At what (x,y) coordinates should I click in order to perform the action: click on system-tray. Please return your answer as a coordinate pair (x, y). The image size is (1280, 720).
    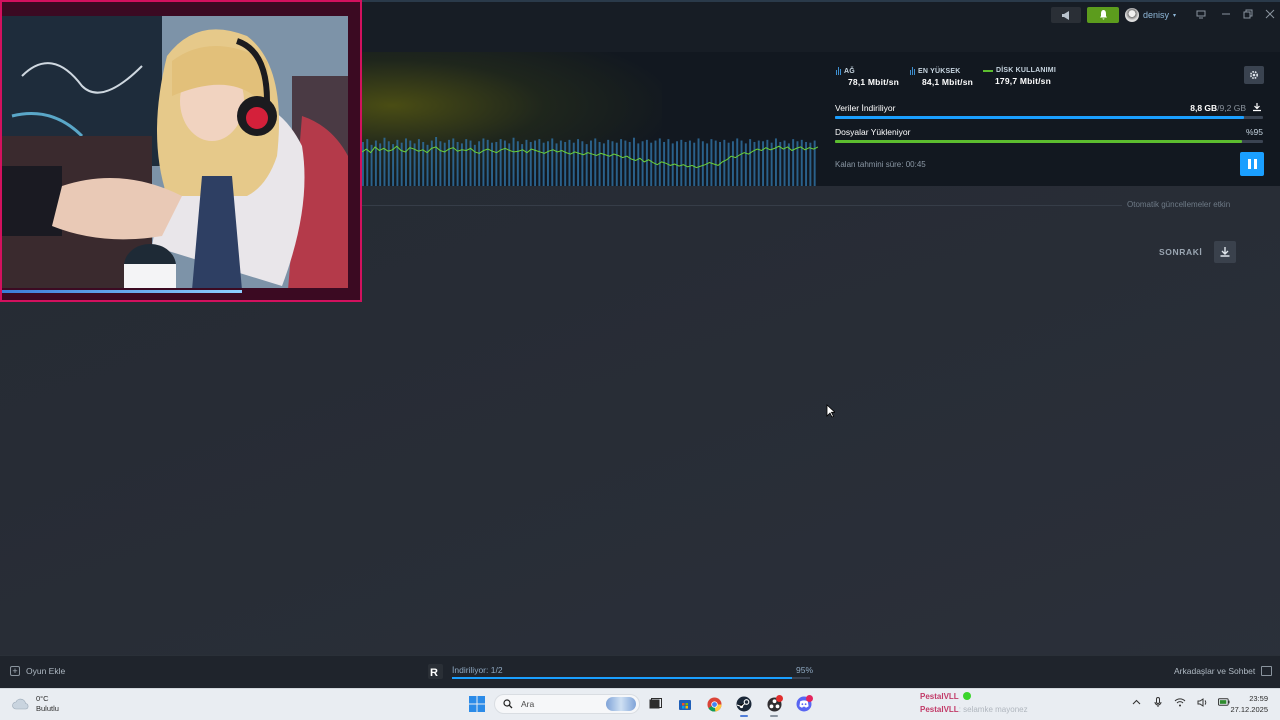
    Looking at the image, I should click on (1180, 702).